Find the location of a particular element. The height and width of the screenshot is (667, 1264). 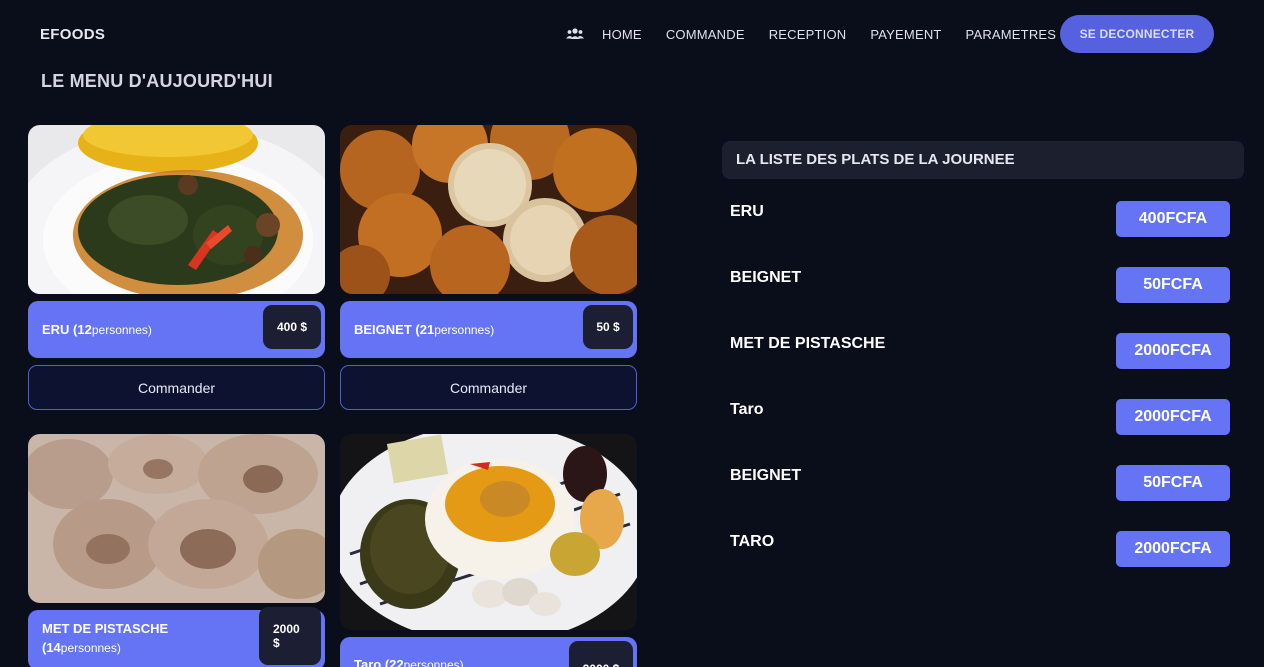

daily-dishes-header: LA LISTE DES PLATS DE LA JOURNEE is located at coordinates (983, 160).